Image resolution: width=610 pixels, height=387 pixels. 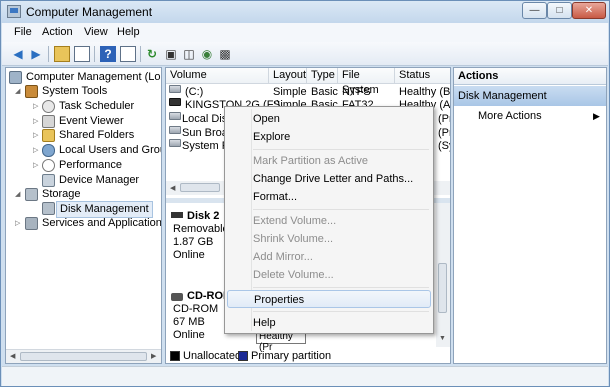 What do you see at coordinates (596, 116) in the screenshot?
I see `submenu-arrow-icon: ▶` at bounding box center [596, 116].